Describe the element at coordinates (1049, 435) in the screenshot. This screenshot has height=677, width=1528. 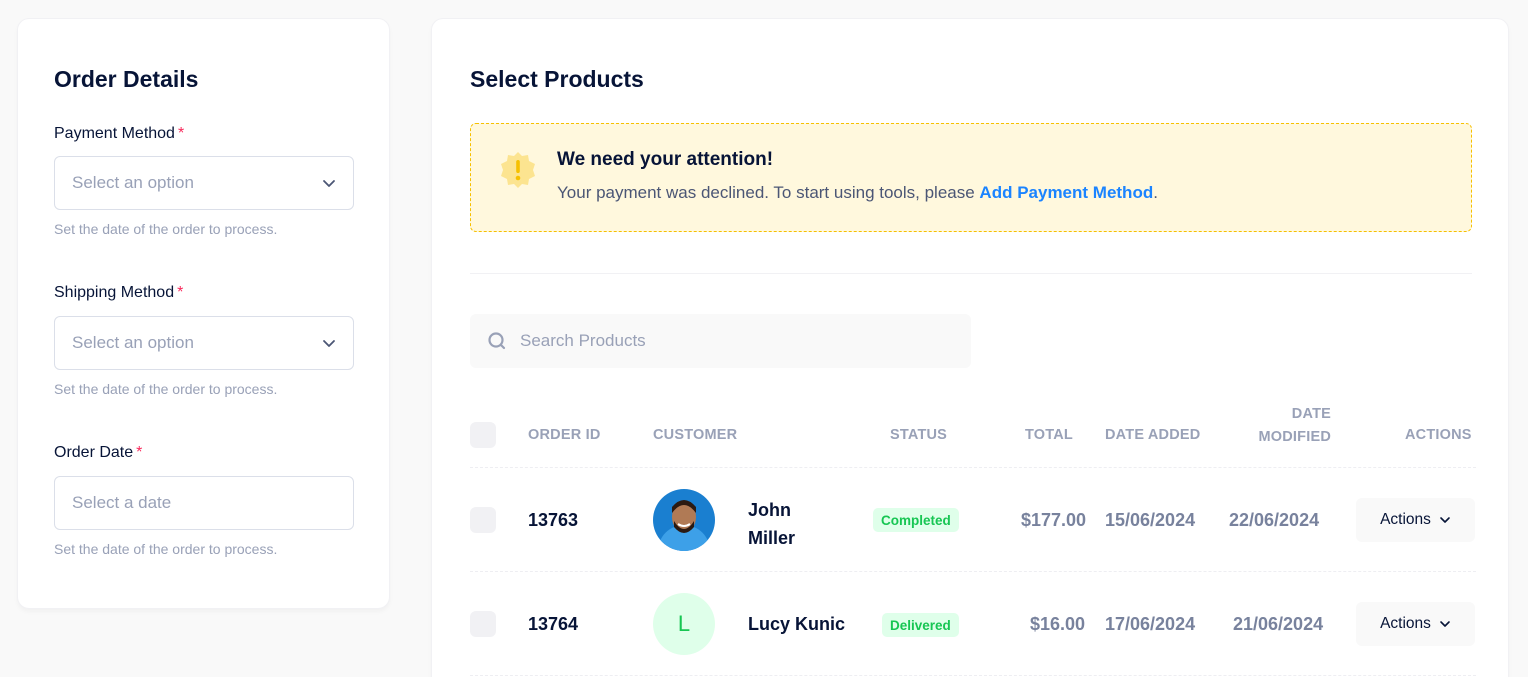
I see `column-total: Total` at that location.